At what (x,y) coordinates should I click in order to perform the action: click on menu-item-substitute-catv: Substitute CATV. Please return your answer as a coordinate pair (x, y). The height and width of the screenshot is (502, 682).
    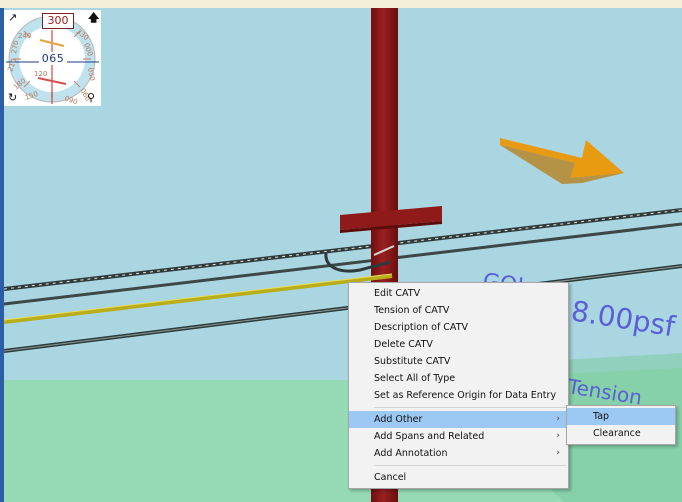
    Looking at the image, I should click on (458, 361).